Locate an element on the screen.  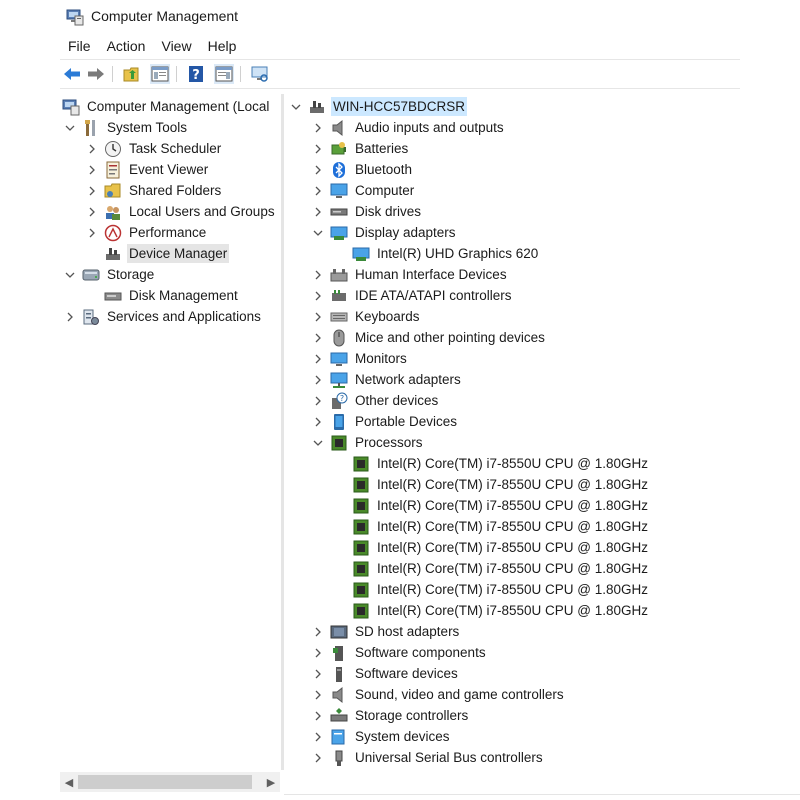
menu-file: File is located at coordinates (79, 47).